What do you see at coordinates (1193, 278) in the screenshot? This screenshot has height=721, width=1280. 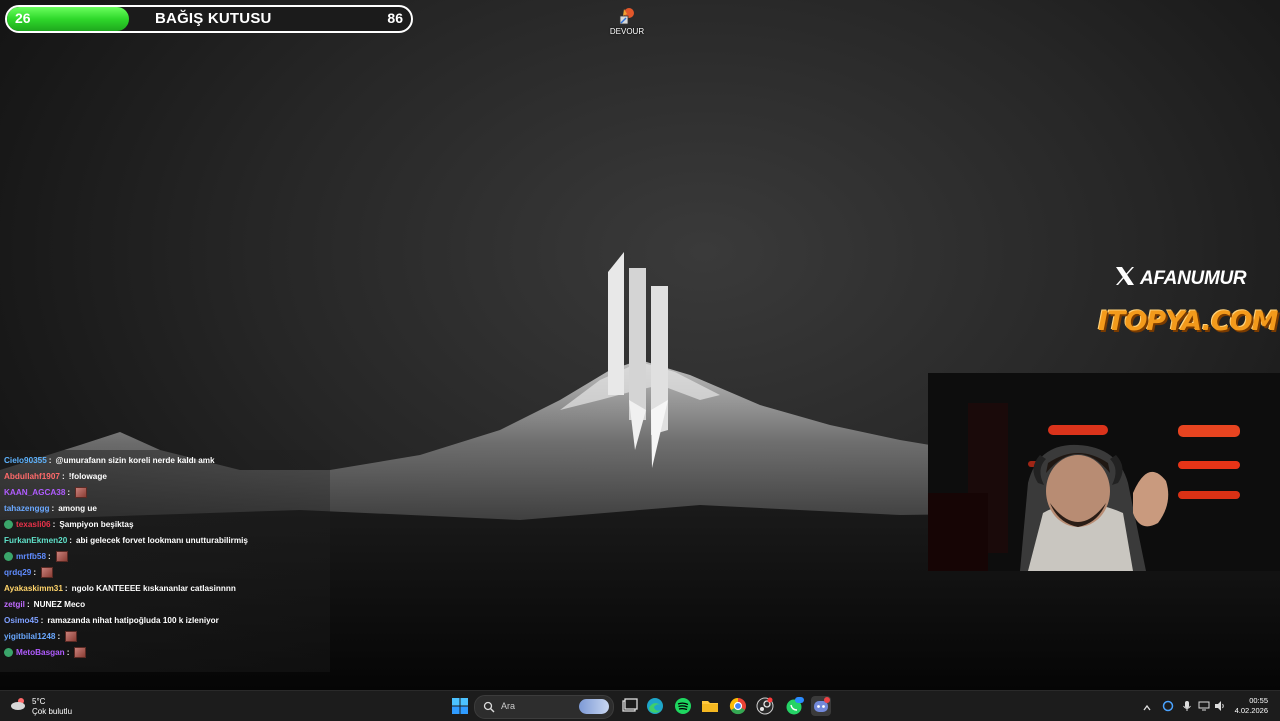 I see `x-handle-text: AFANUMUR` at bounding box center [1193, 278].